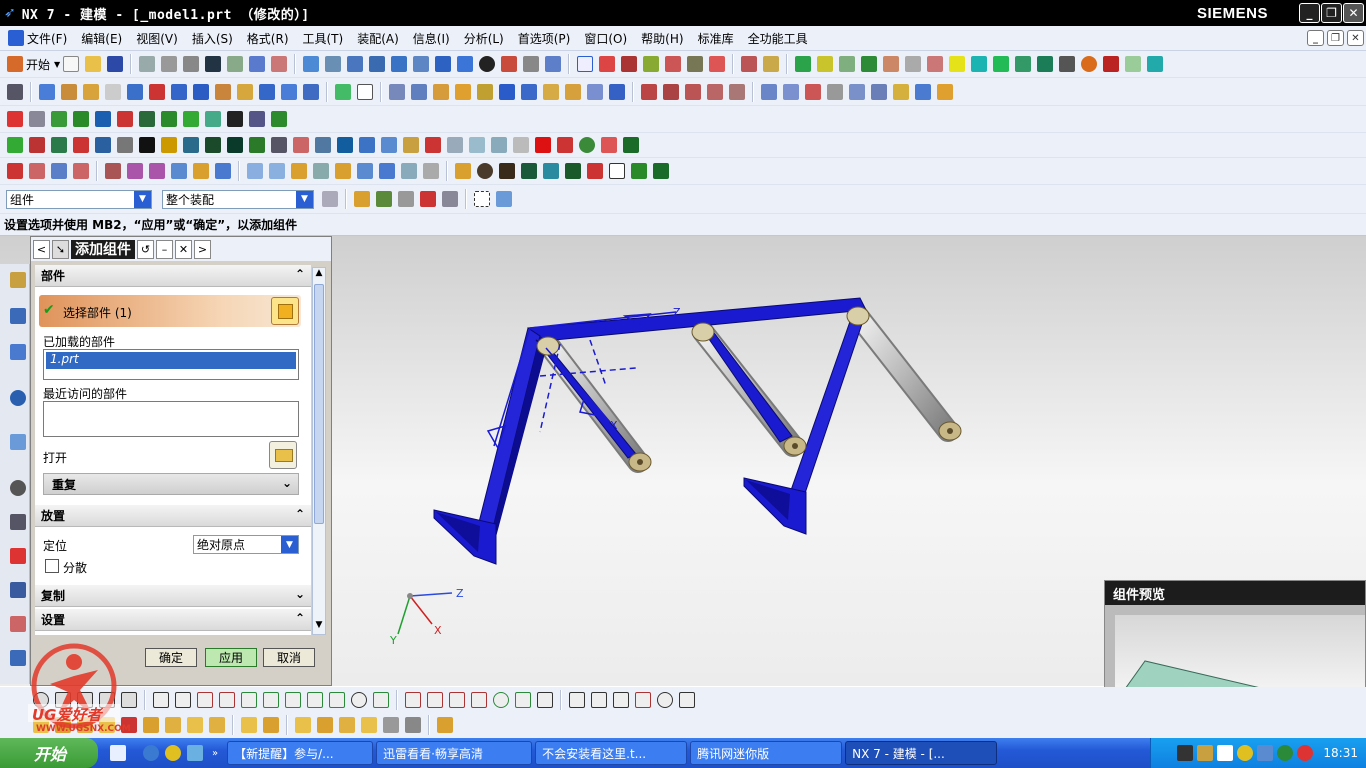 Image resolution: width=1366 pixels, height=768 pixels. Describe the element at coordinates (435, 699) in the screenshot. I see `dim-v-icon` at that location.